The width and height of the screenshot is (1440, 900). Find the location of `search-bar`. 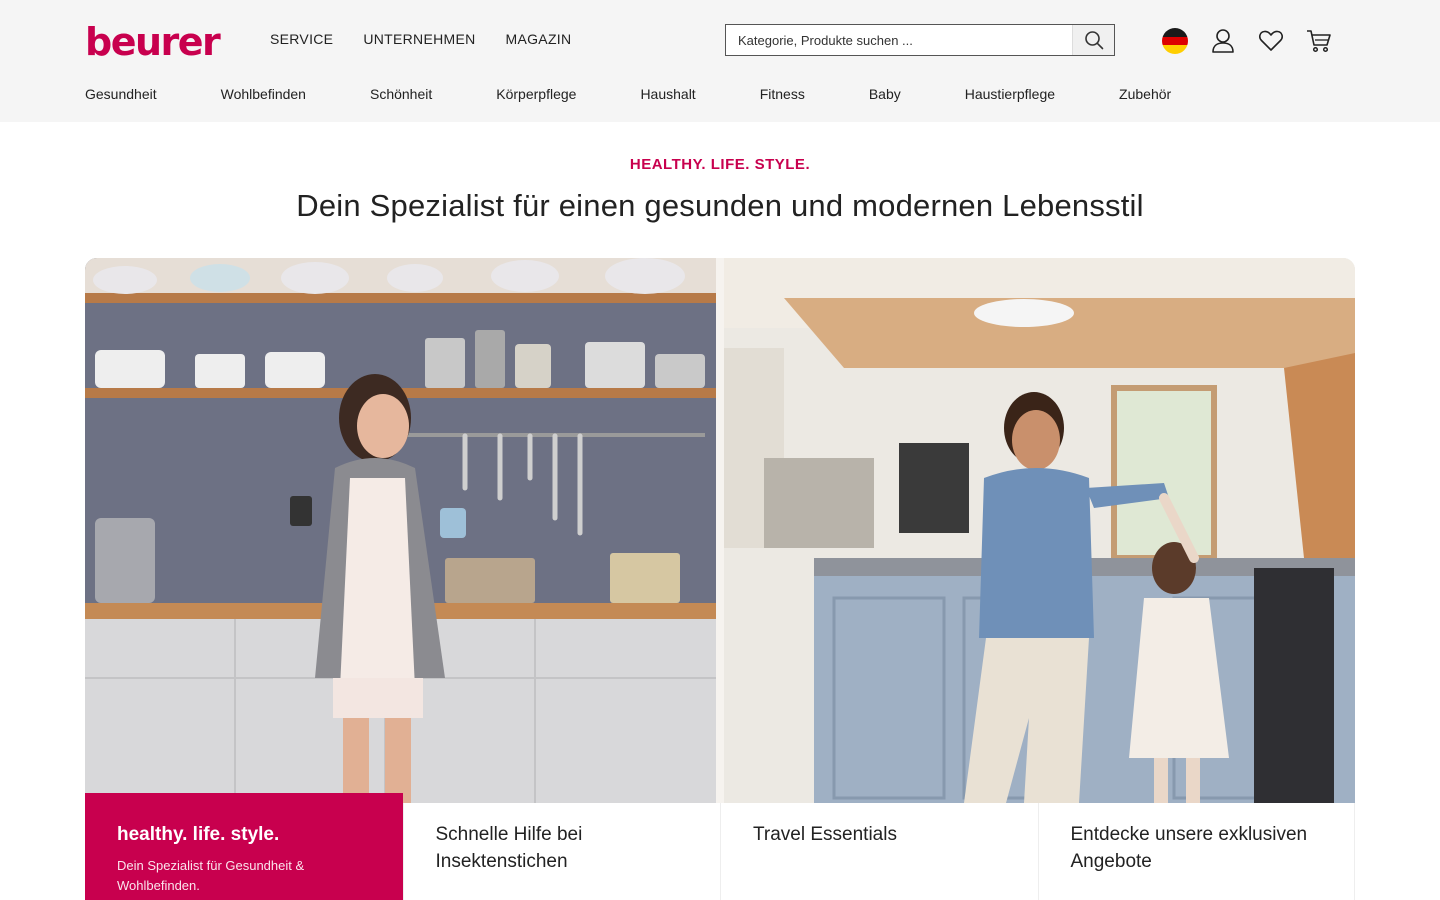

search-bar is located at coordinates (920, 40).